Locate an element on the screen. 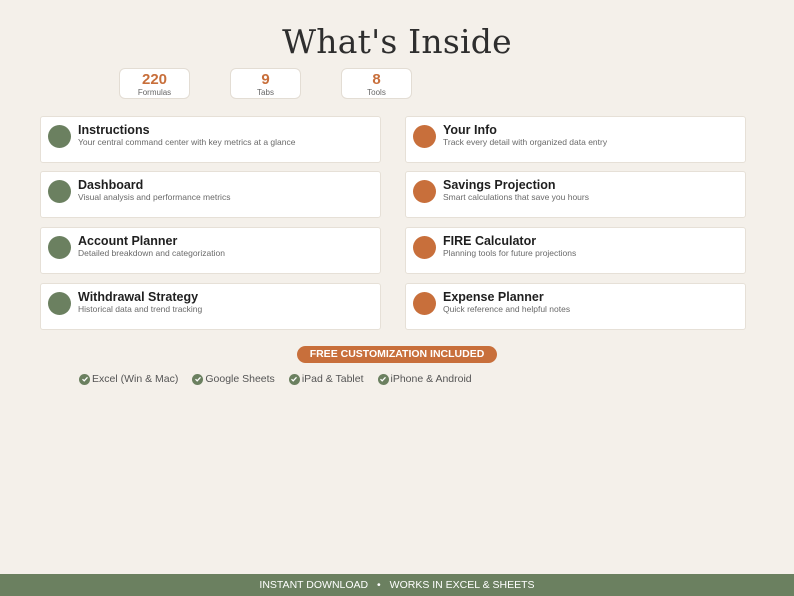 The width and height of the screenshot is (794, 596). compat-google-sheets: Google Sheets is located at coordinates (233, 379).